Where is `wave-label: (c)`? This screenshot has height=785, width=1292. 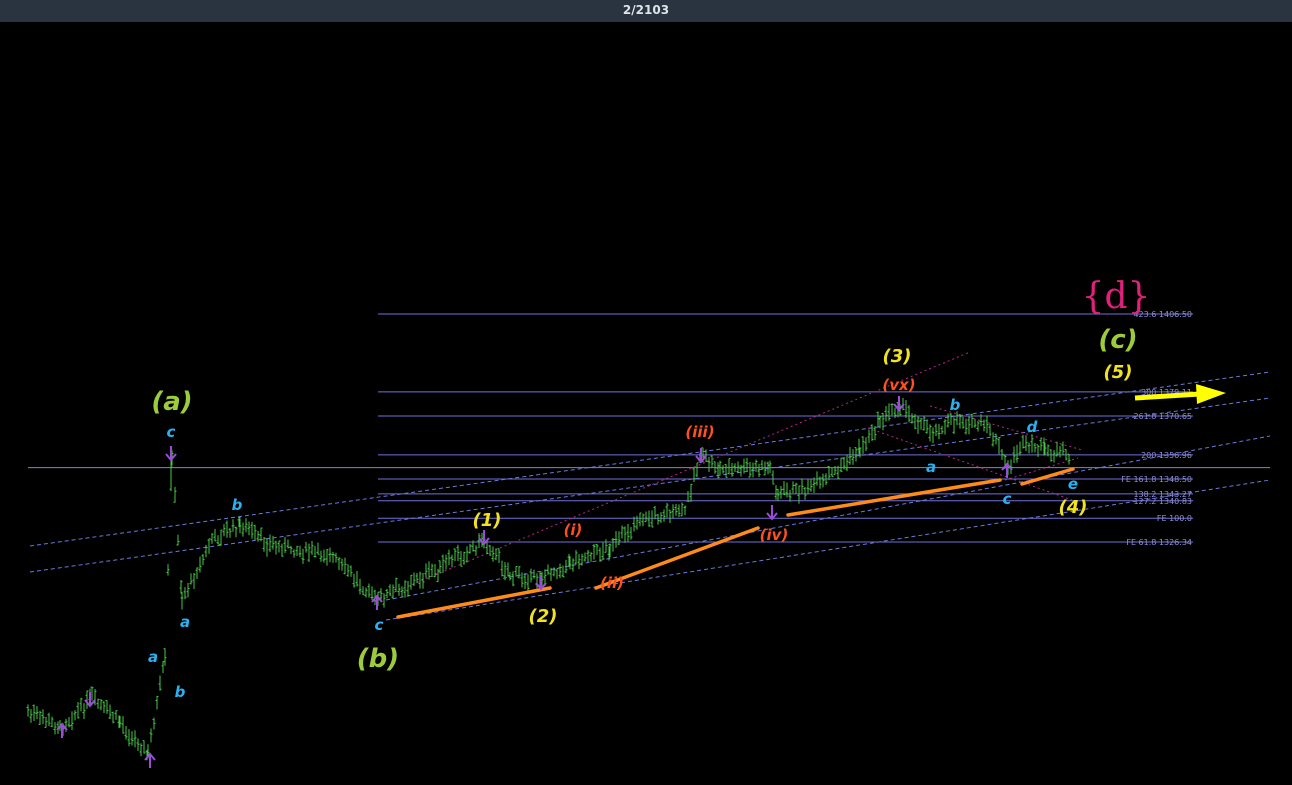 wave-label: (c) is located at coordinates (1117, 340).